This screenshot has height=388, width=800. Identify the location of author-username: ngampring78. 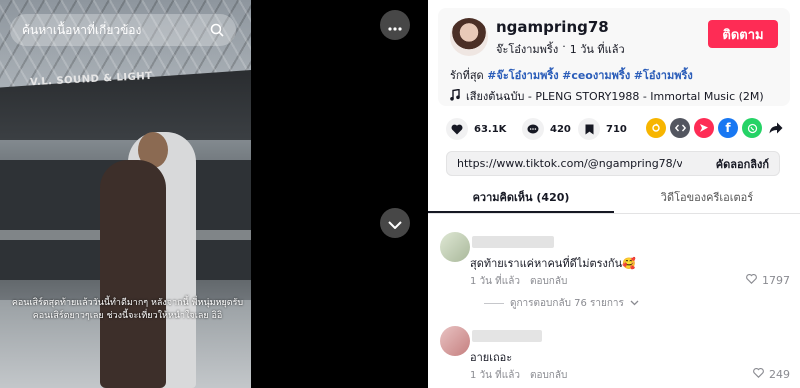
(552, 27).